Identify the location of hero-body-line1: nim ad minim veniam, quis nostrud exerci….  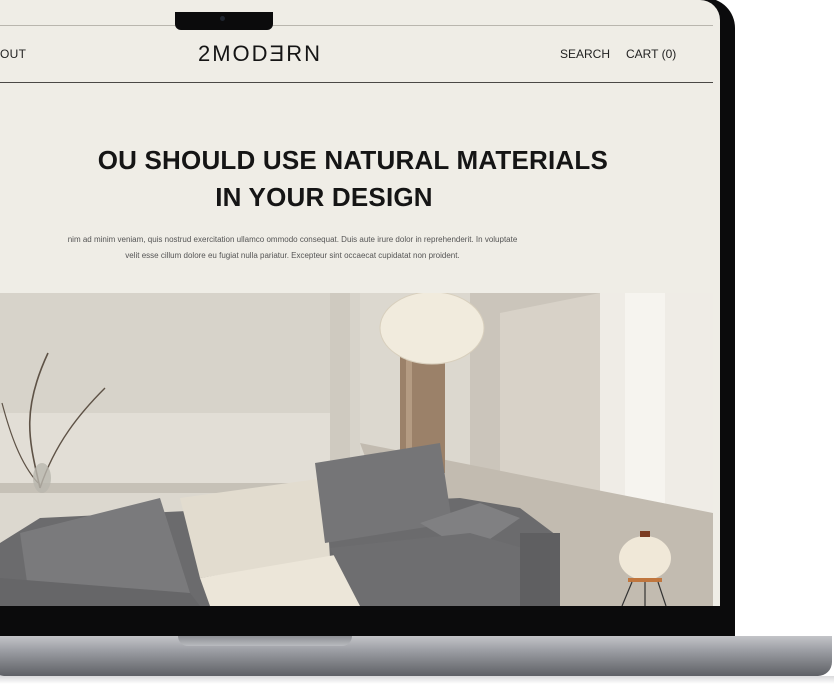
(292, 239).